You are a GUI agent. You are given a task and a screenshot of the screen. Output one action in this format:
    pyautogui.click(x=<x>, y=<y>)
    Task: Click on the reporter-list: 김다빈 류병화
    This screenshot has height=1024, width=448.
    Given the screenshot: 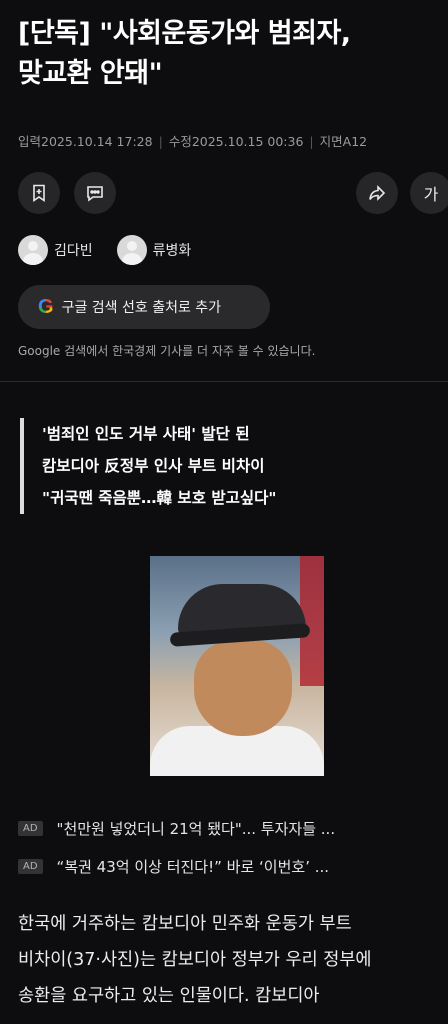 What is the action you would take?
    pyautogui.click(x=116, y=250)
    